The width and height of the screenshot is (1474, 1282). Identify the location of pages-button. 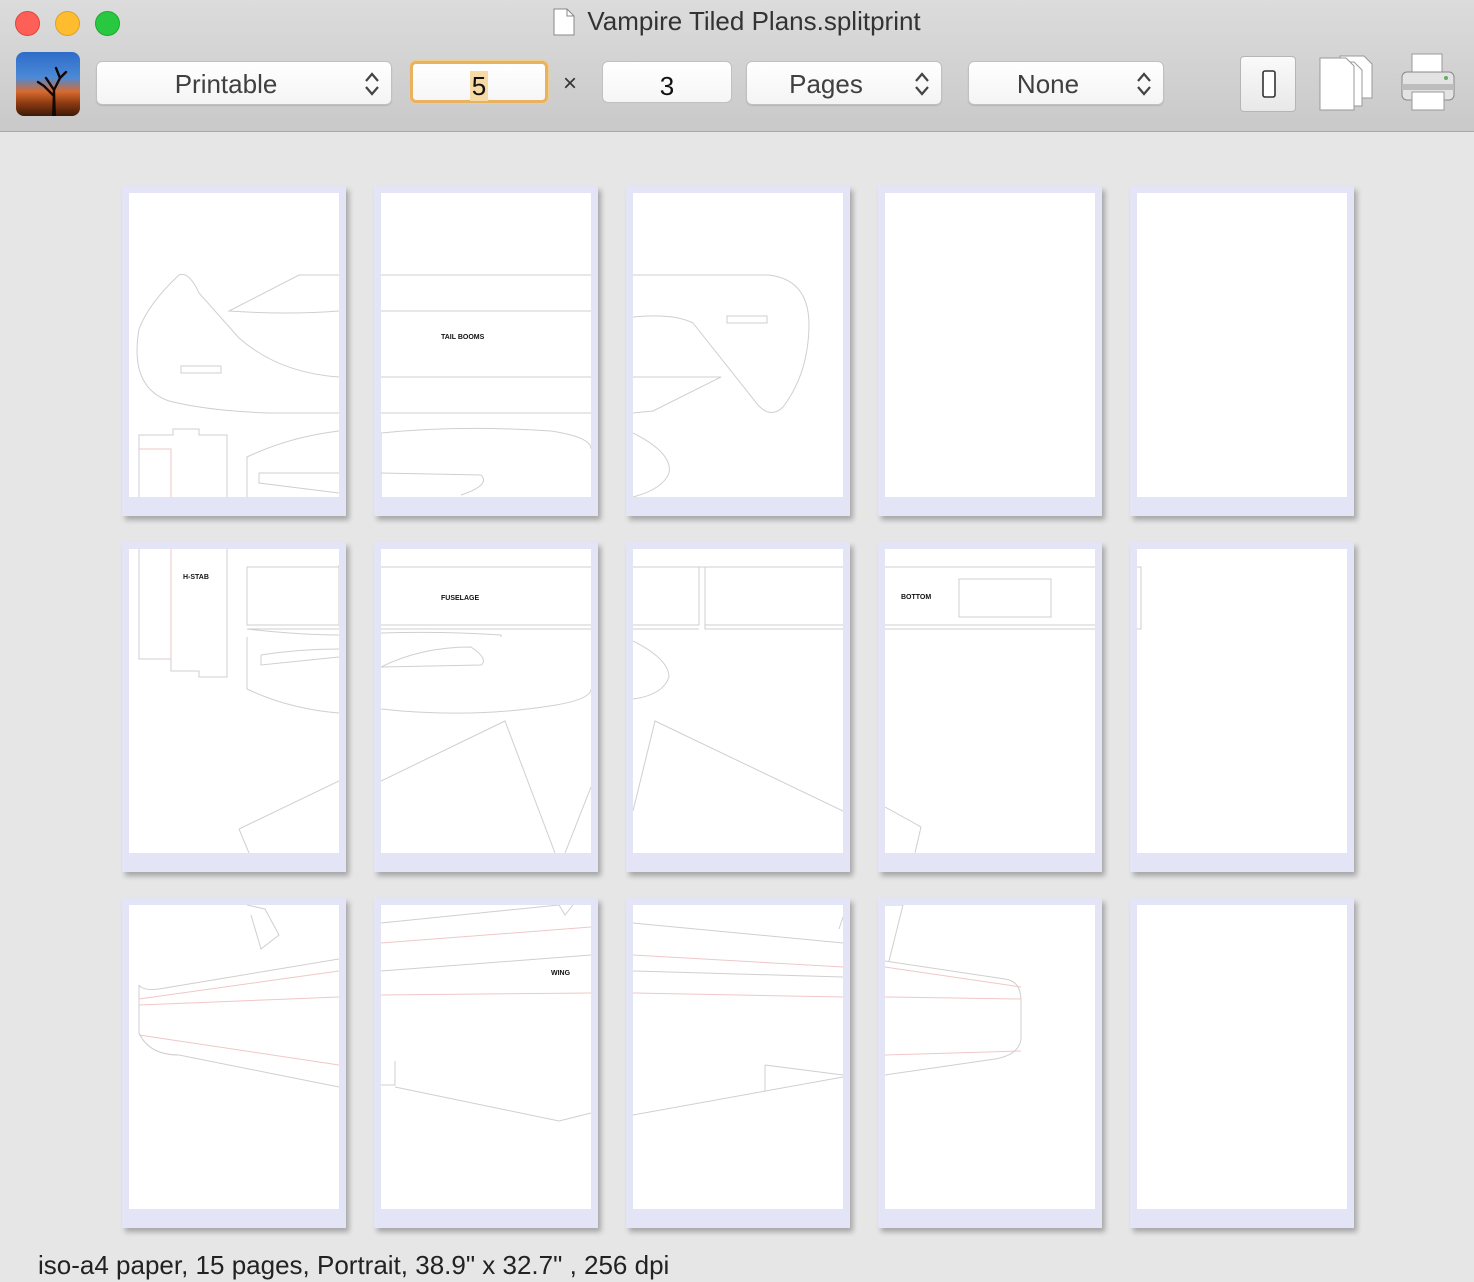
(1348, 82).